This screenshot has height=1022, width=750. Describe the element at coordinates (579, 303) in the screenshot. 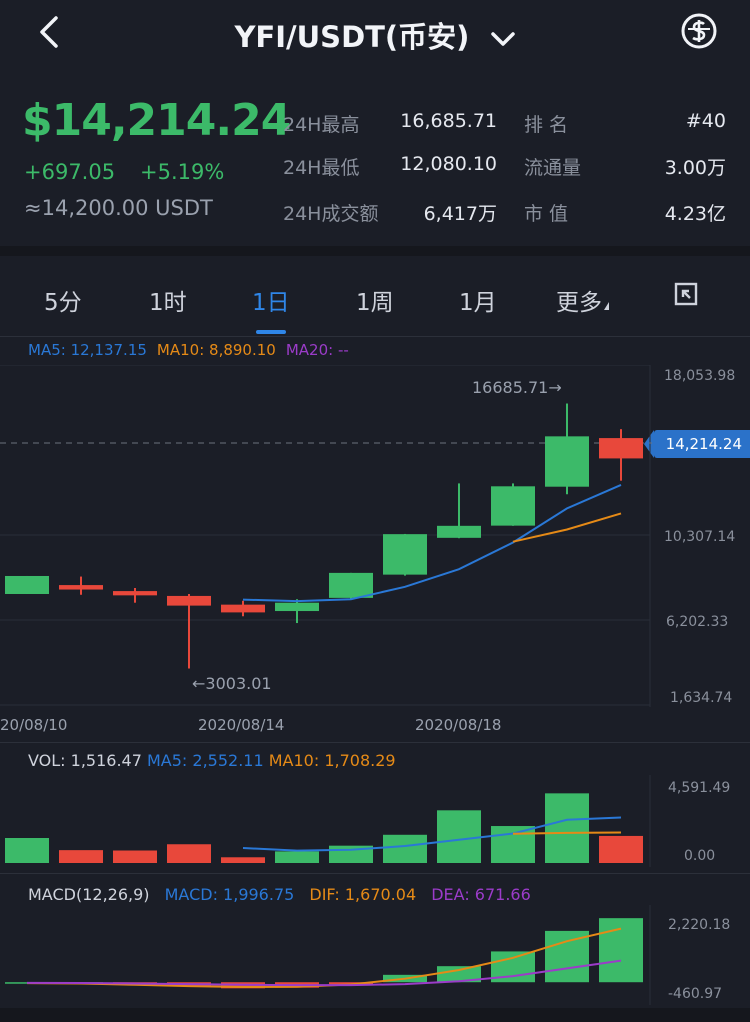

I see `tab-more-label: 更多` at that location.